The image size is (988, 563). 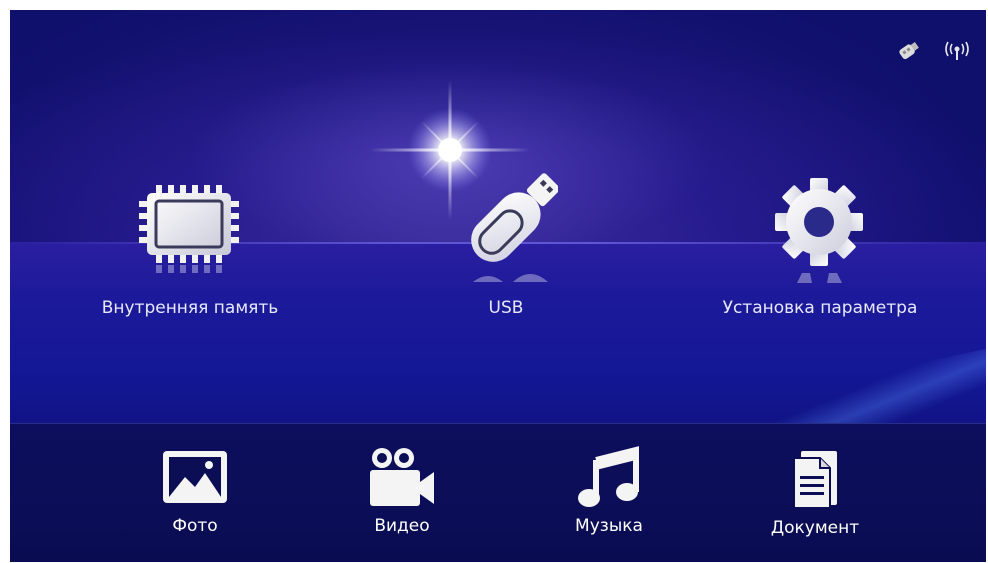 What do you see at coordinates (819, 232) in the screenshot?
I see `gear-icon` at bounding box center [819, 232].